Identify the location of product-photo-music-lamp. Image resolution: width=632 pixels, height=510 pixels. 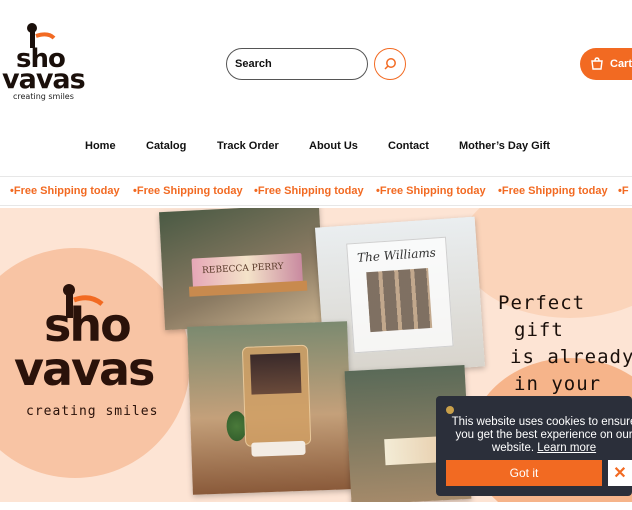
(270, 408).